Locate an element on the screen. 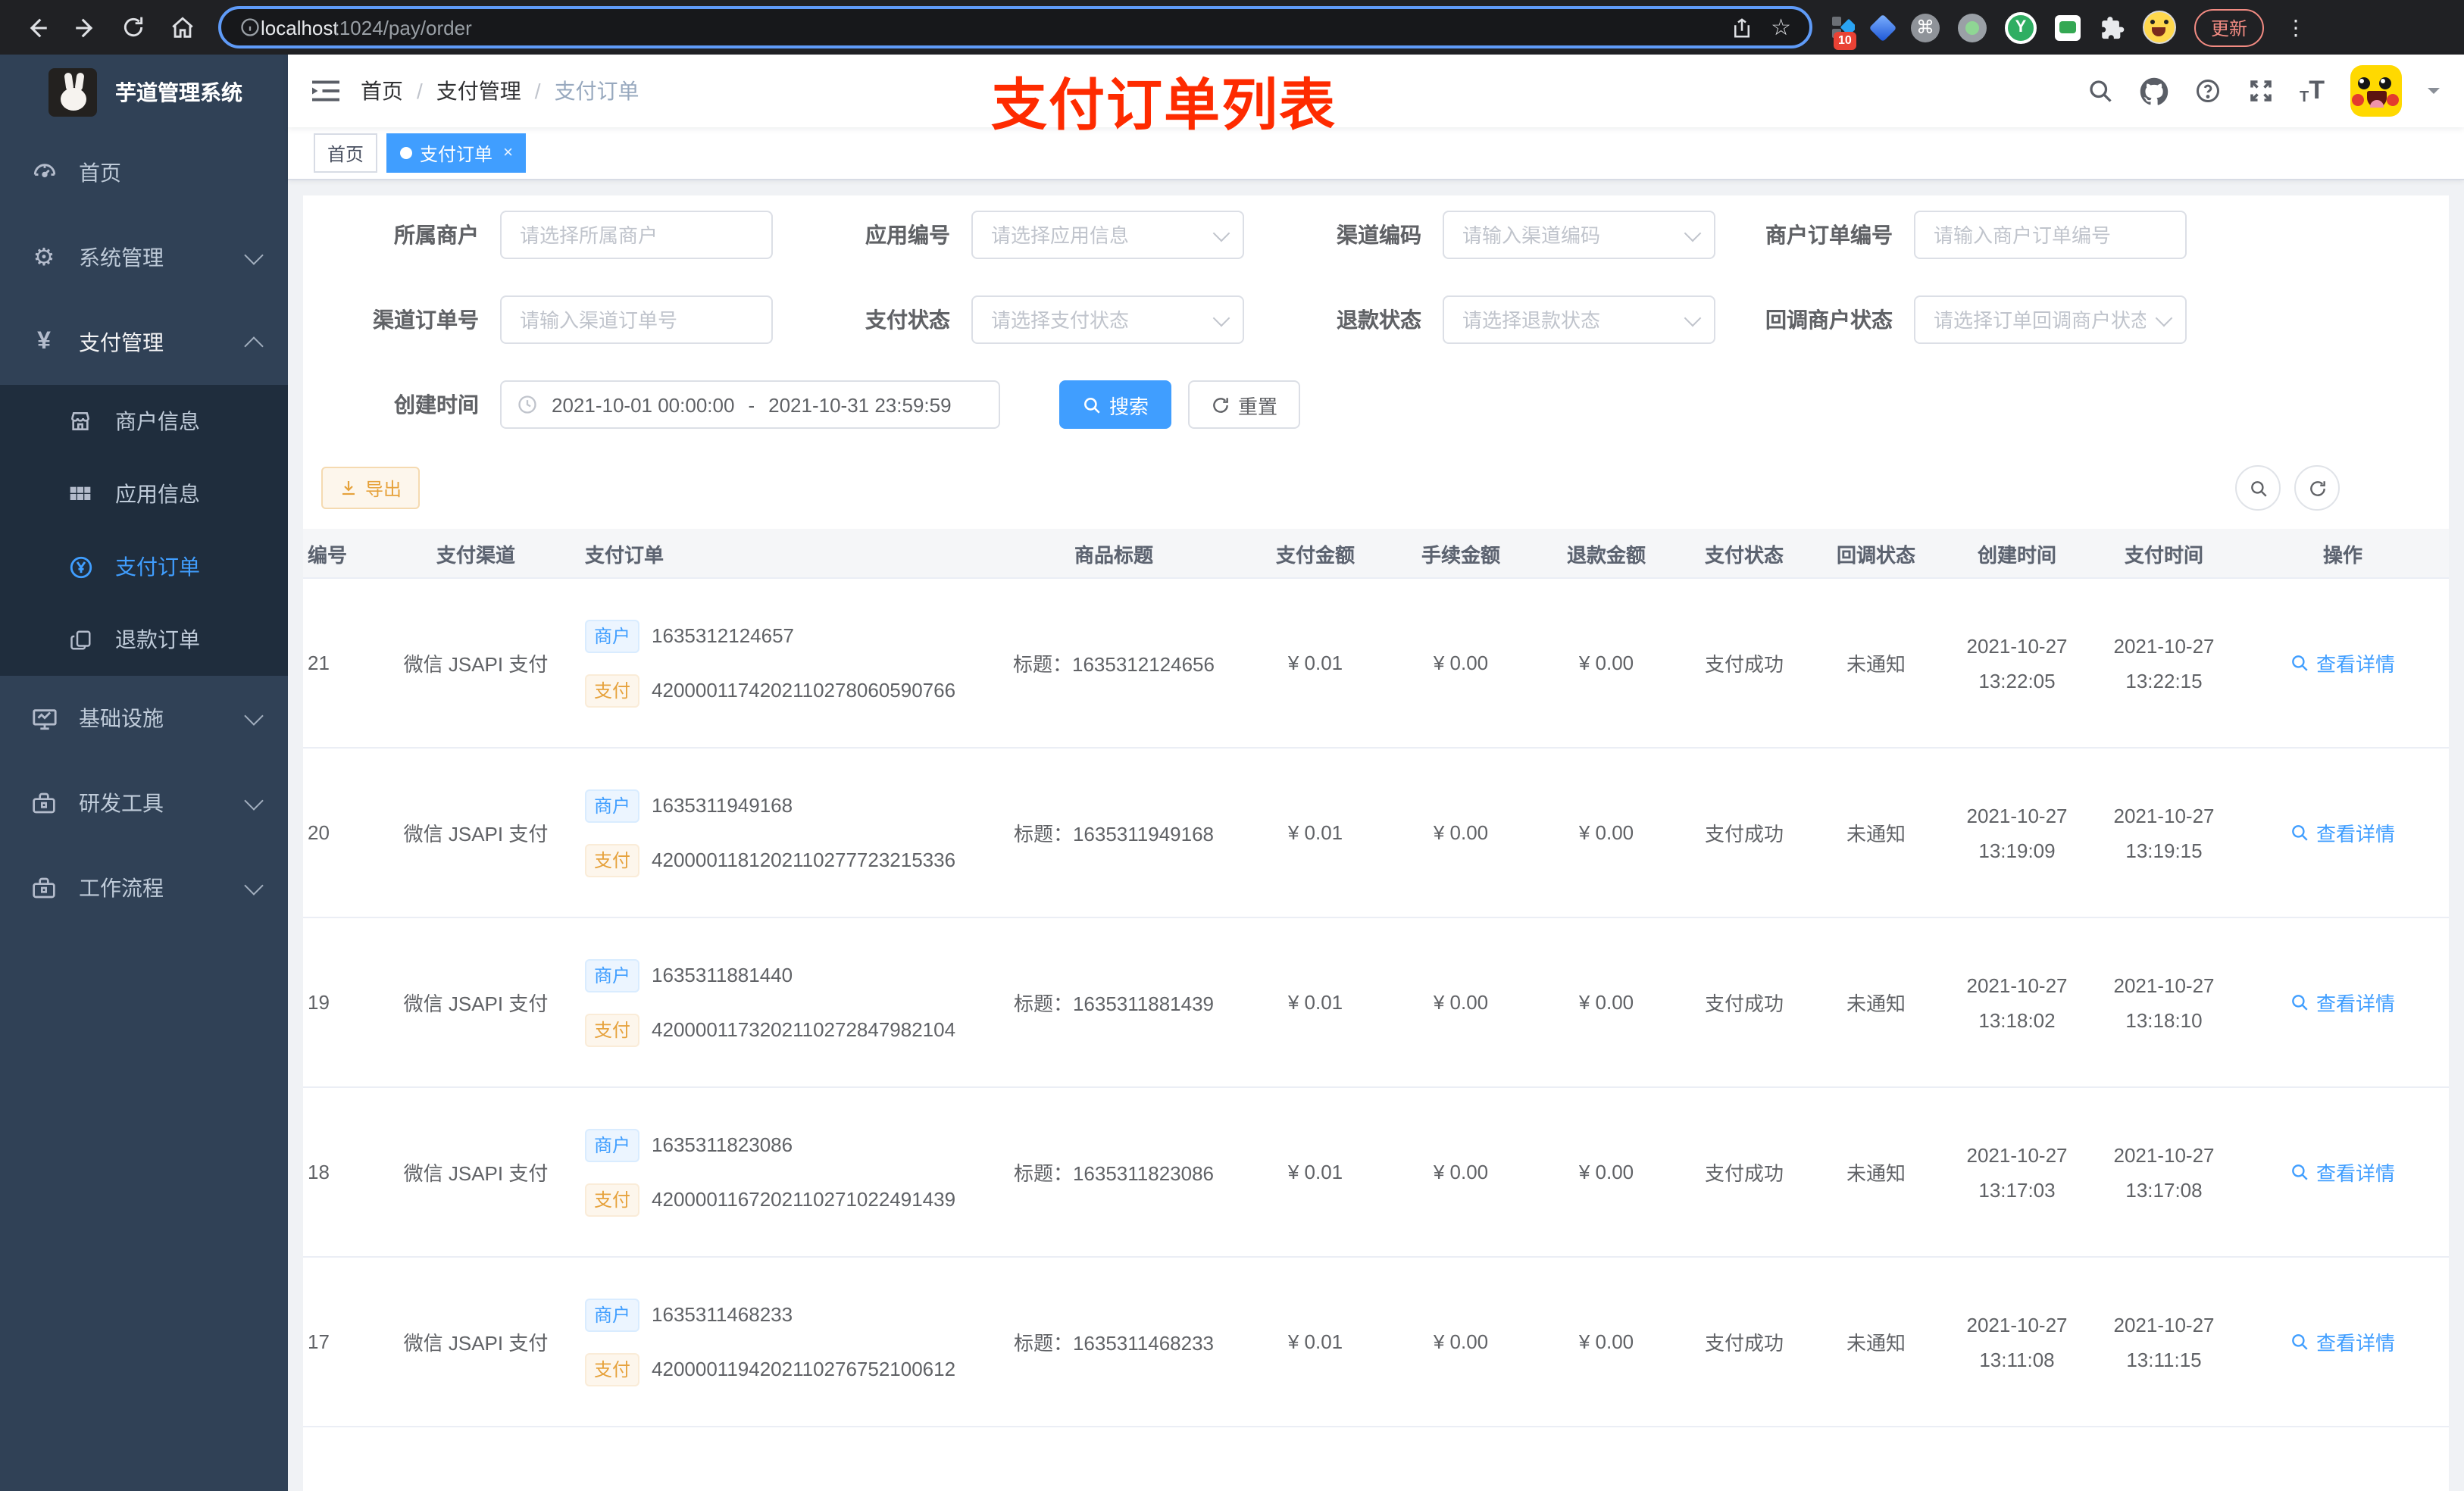 This screenshot has height=1491, width=2464. avatar-caret-icon is located at coordinates (2434, 94).